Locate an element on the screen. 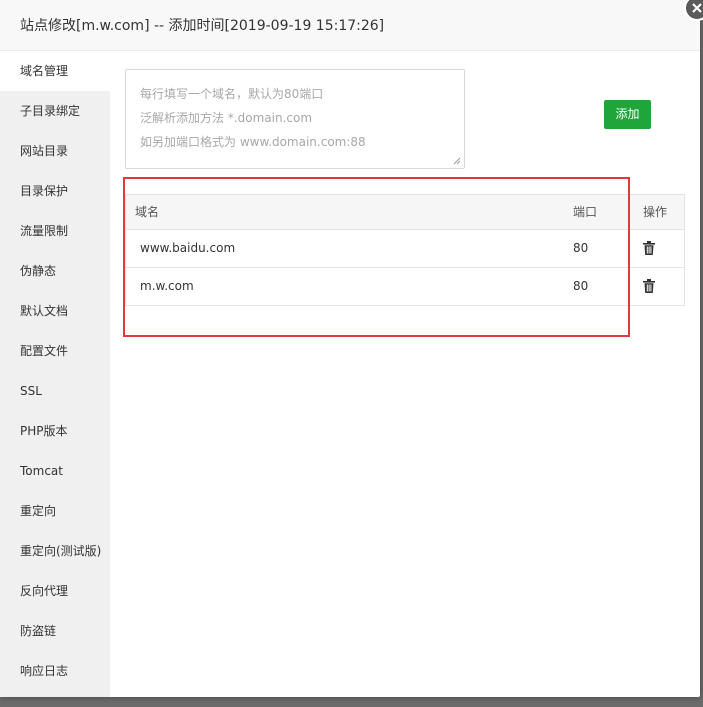 Image resolution: width=703 pixels, height=707 pixels. sidebar-item-hotlink-protection: 防盗链 is located at coordinates (55, 631).